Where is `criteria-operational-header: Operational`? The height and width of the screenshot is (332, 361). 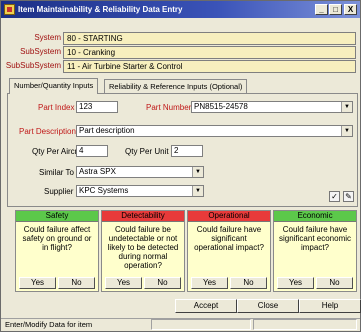 criteria-operational-header: Operational is located at coordinates (229, 216).